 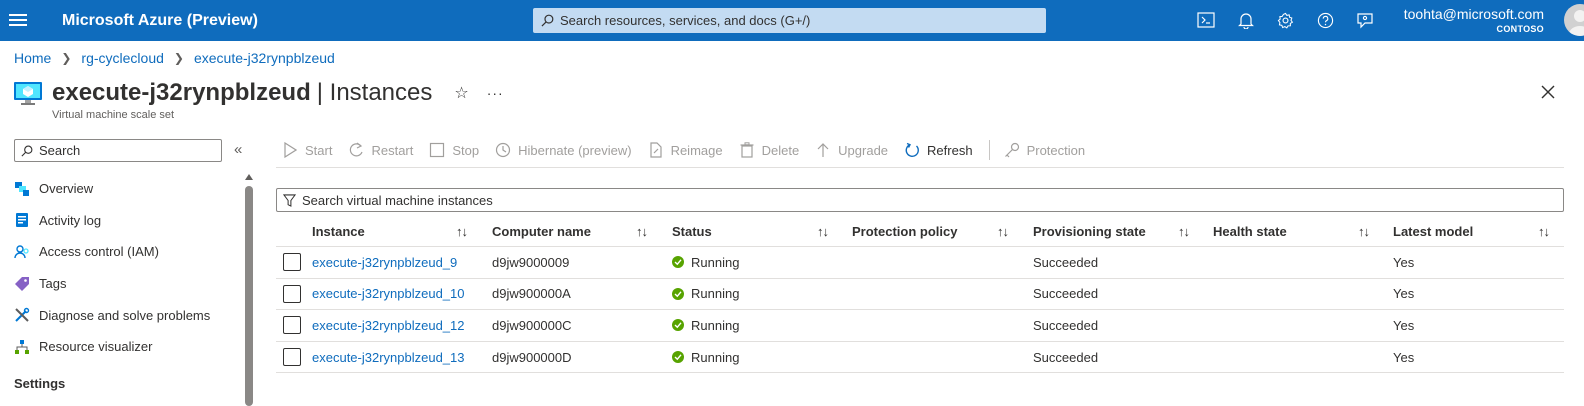 What do you see at coordinates (112, 189) in the screenshot?
I see `sidebar-item-overview: Overview` at bounding box center [112, 189].